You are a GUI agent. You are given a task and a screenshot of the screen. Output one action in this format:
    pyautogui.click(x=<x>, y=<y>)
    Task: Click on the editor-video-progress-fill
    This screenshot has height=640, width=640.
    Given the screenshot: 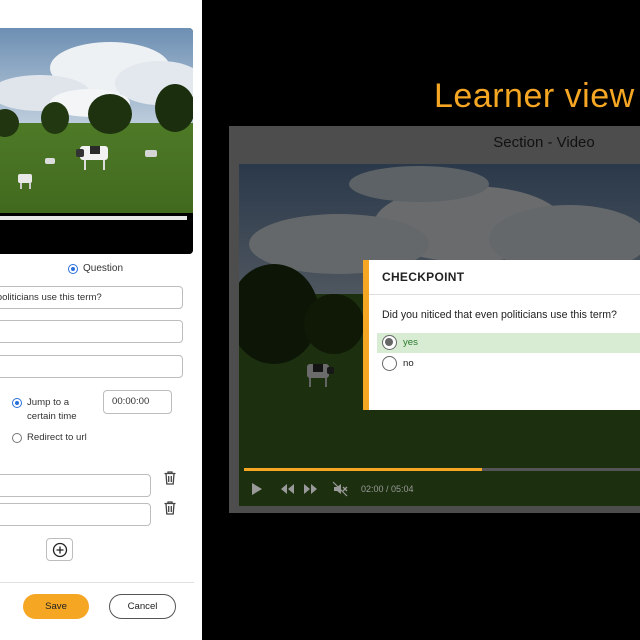 What is the action you would take?
    pyautogui.click(x=93, y=218)
    